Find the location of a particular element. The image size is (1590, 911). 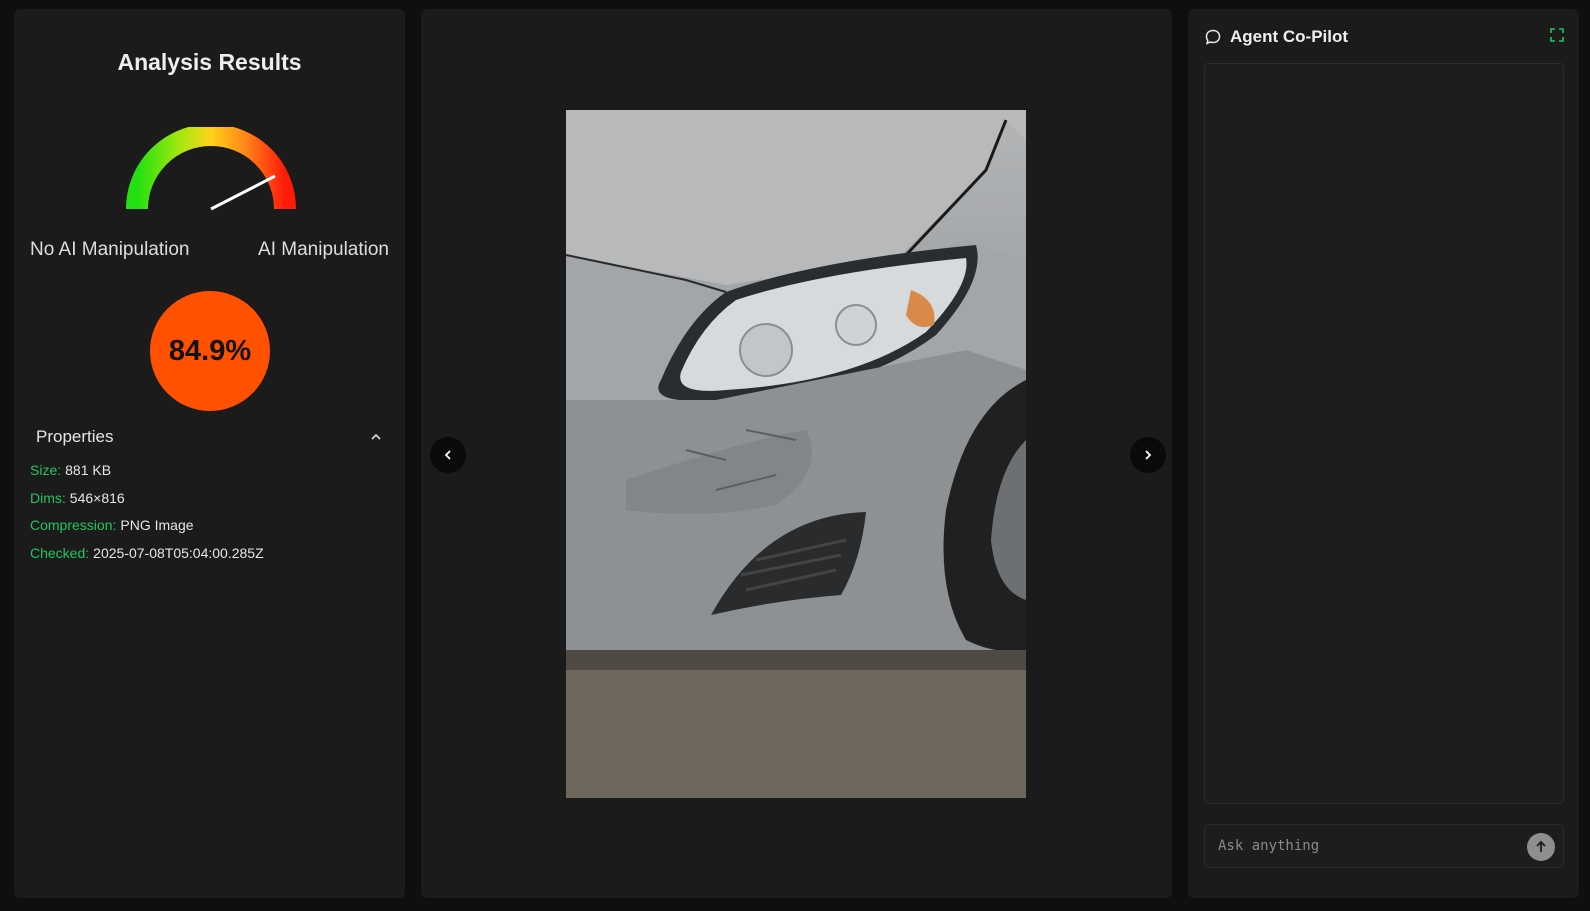

property-value: 881 KB is located at coordinates (88, 470).